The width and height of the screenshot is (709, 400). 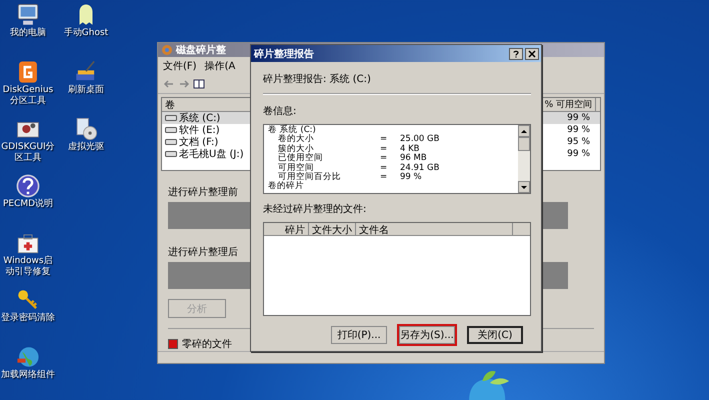 I want to click on volume-name: 系统 (C:), so click(x=199, y=118).